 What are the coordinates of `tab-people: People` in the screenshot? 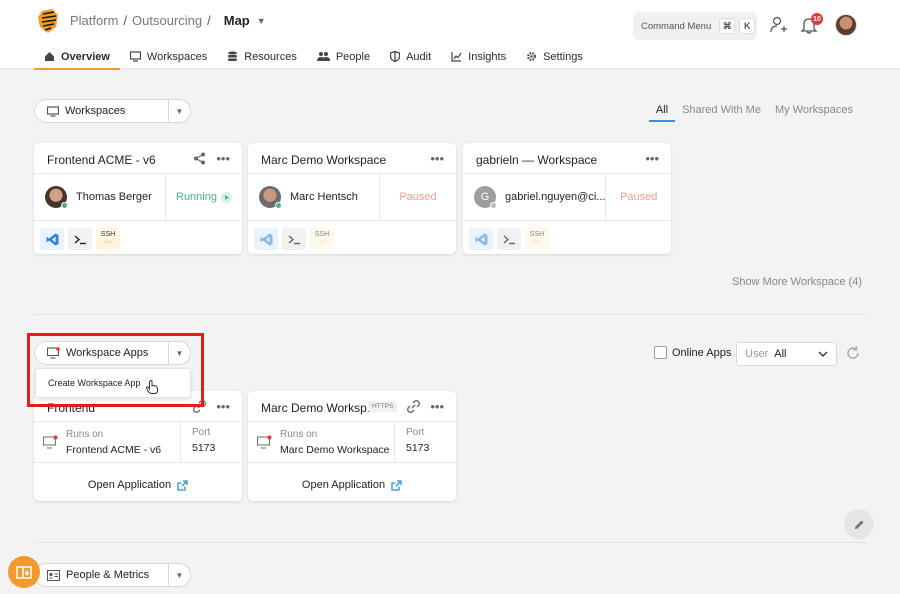 It's located at (343, 56).